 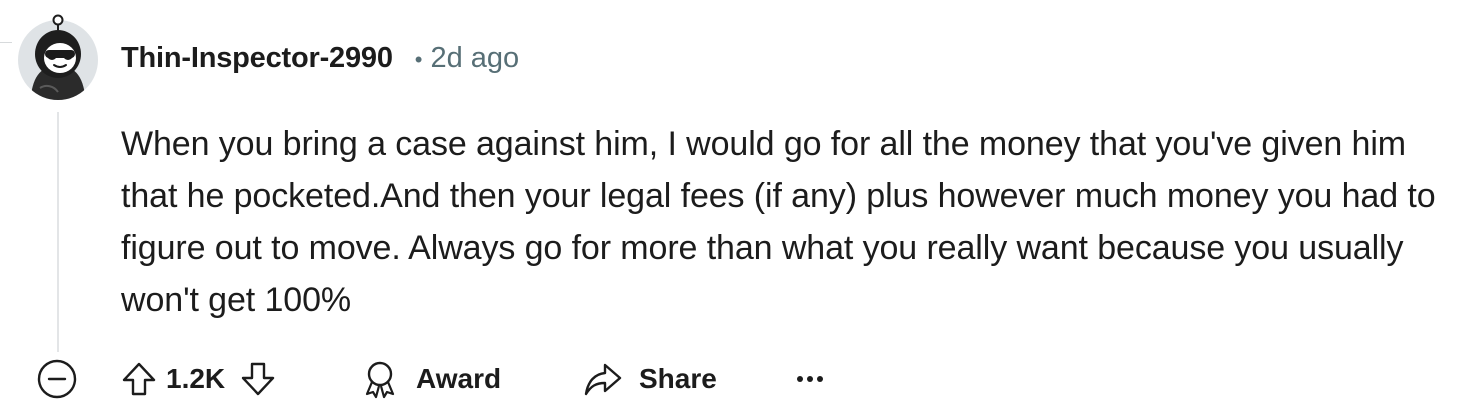 What do you see at coordinates (459, 378) in the screenshot?
I see `award-label: Award` at bounding box center [459, 378].